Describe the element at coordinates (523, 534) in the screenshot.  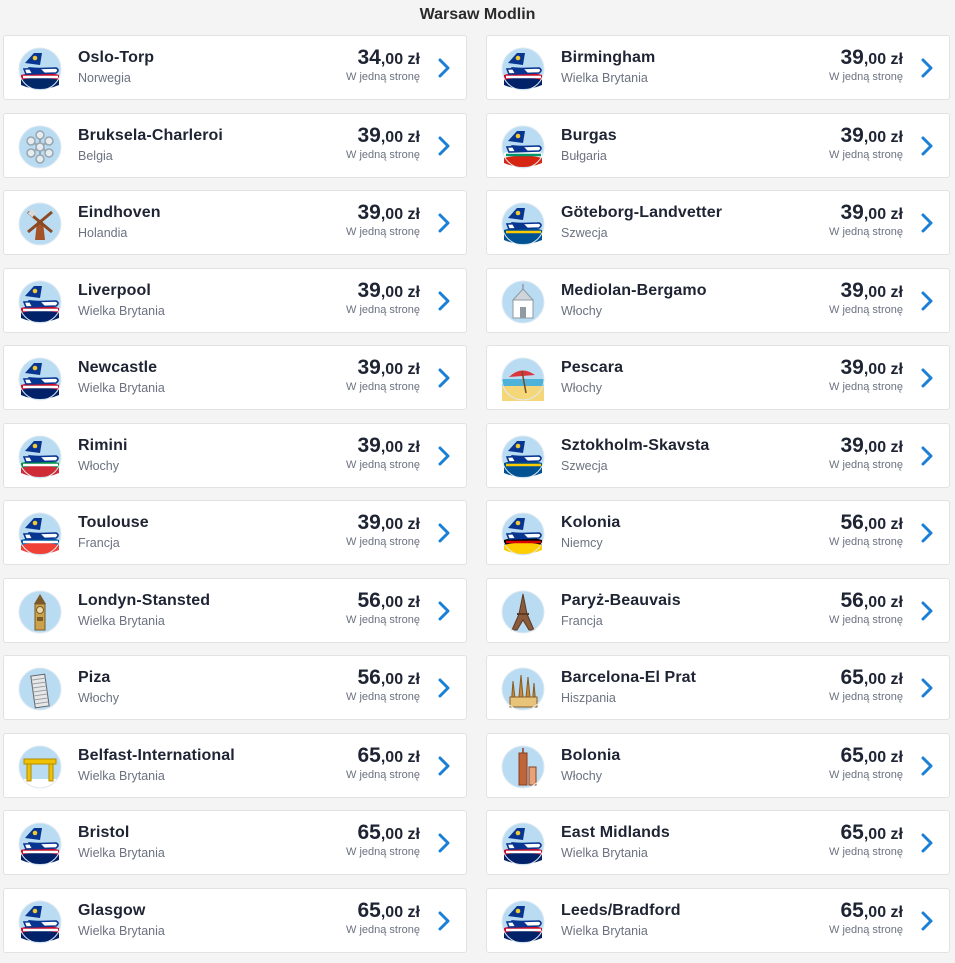
I see `plane-germany-icon` at that location.